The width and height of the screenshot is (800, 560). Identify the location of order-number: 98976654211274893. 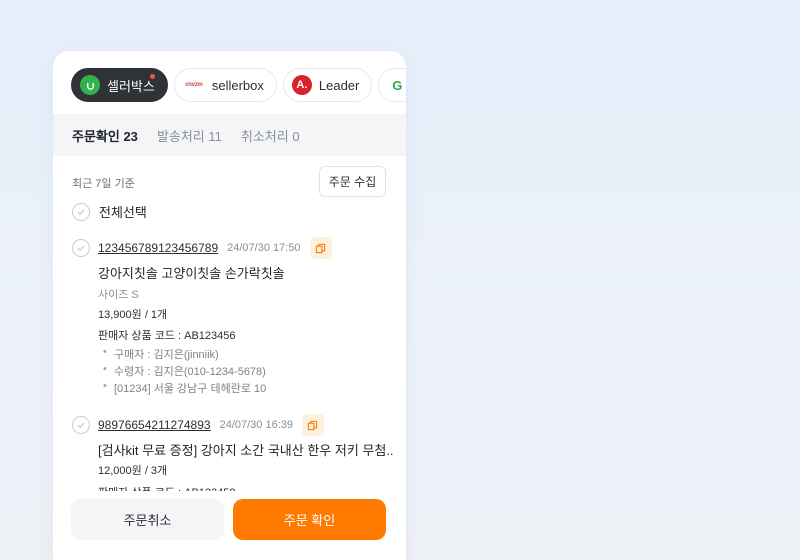
(154, 425).